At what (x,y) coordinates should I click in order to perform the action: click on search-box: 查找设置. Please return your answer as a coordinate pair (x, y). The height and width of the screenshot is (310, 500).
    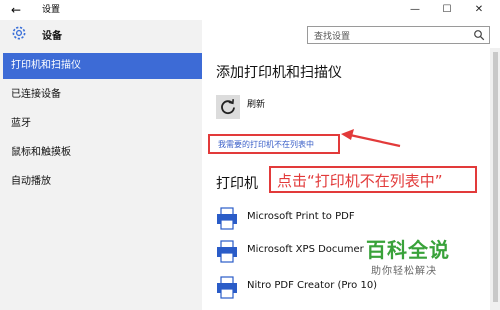
    Looking at the image, I should click on (398, 35).